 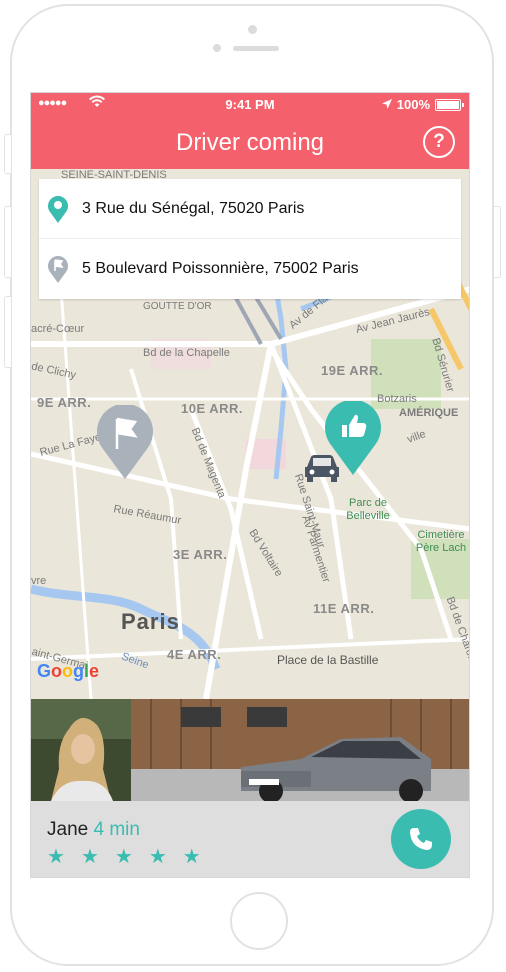 What do you see at coordinates (449, 104) in the screenshot?
I see `battery-icon` at bounding box center [449, 104].